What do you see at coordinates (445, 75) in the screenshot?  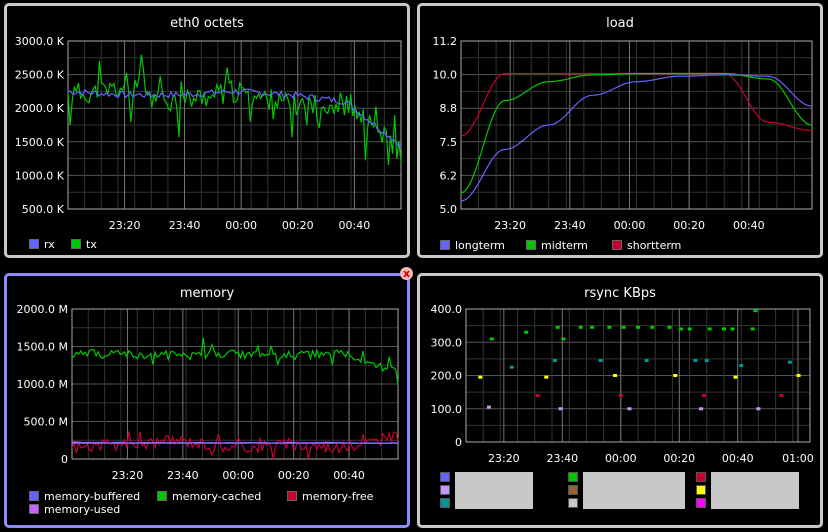 I see `y-tick-label: 10.0` at bounding box center [445, 75].